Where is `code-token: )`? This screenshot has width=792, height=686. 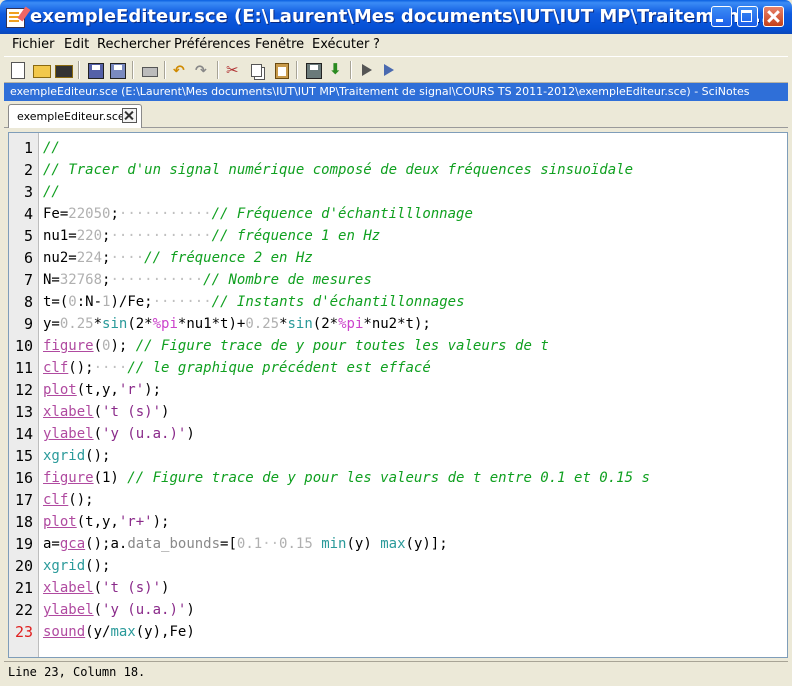 code-token: ) is located at coordinates (165, 588).